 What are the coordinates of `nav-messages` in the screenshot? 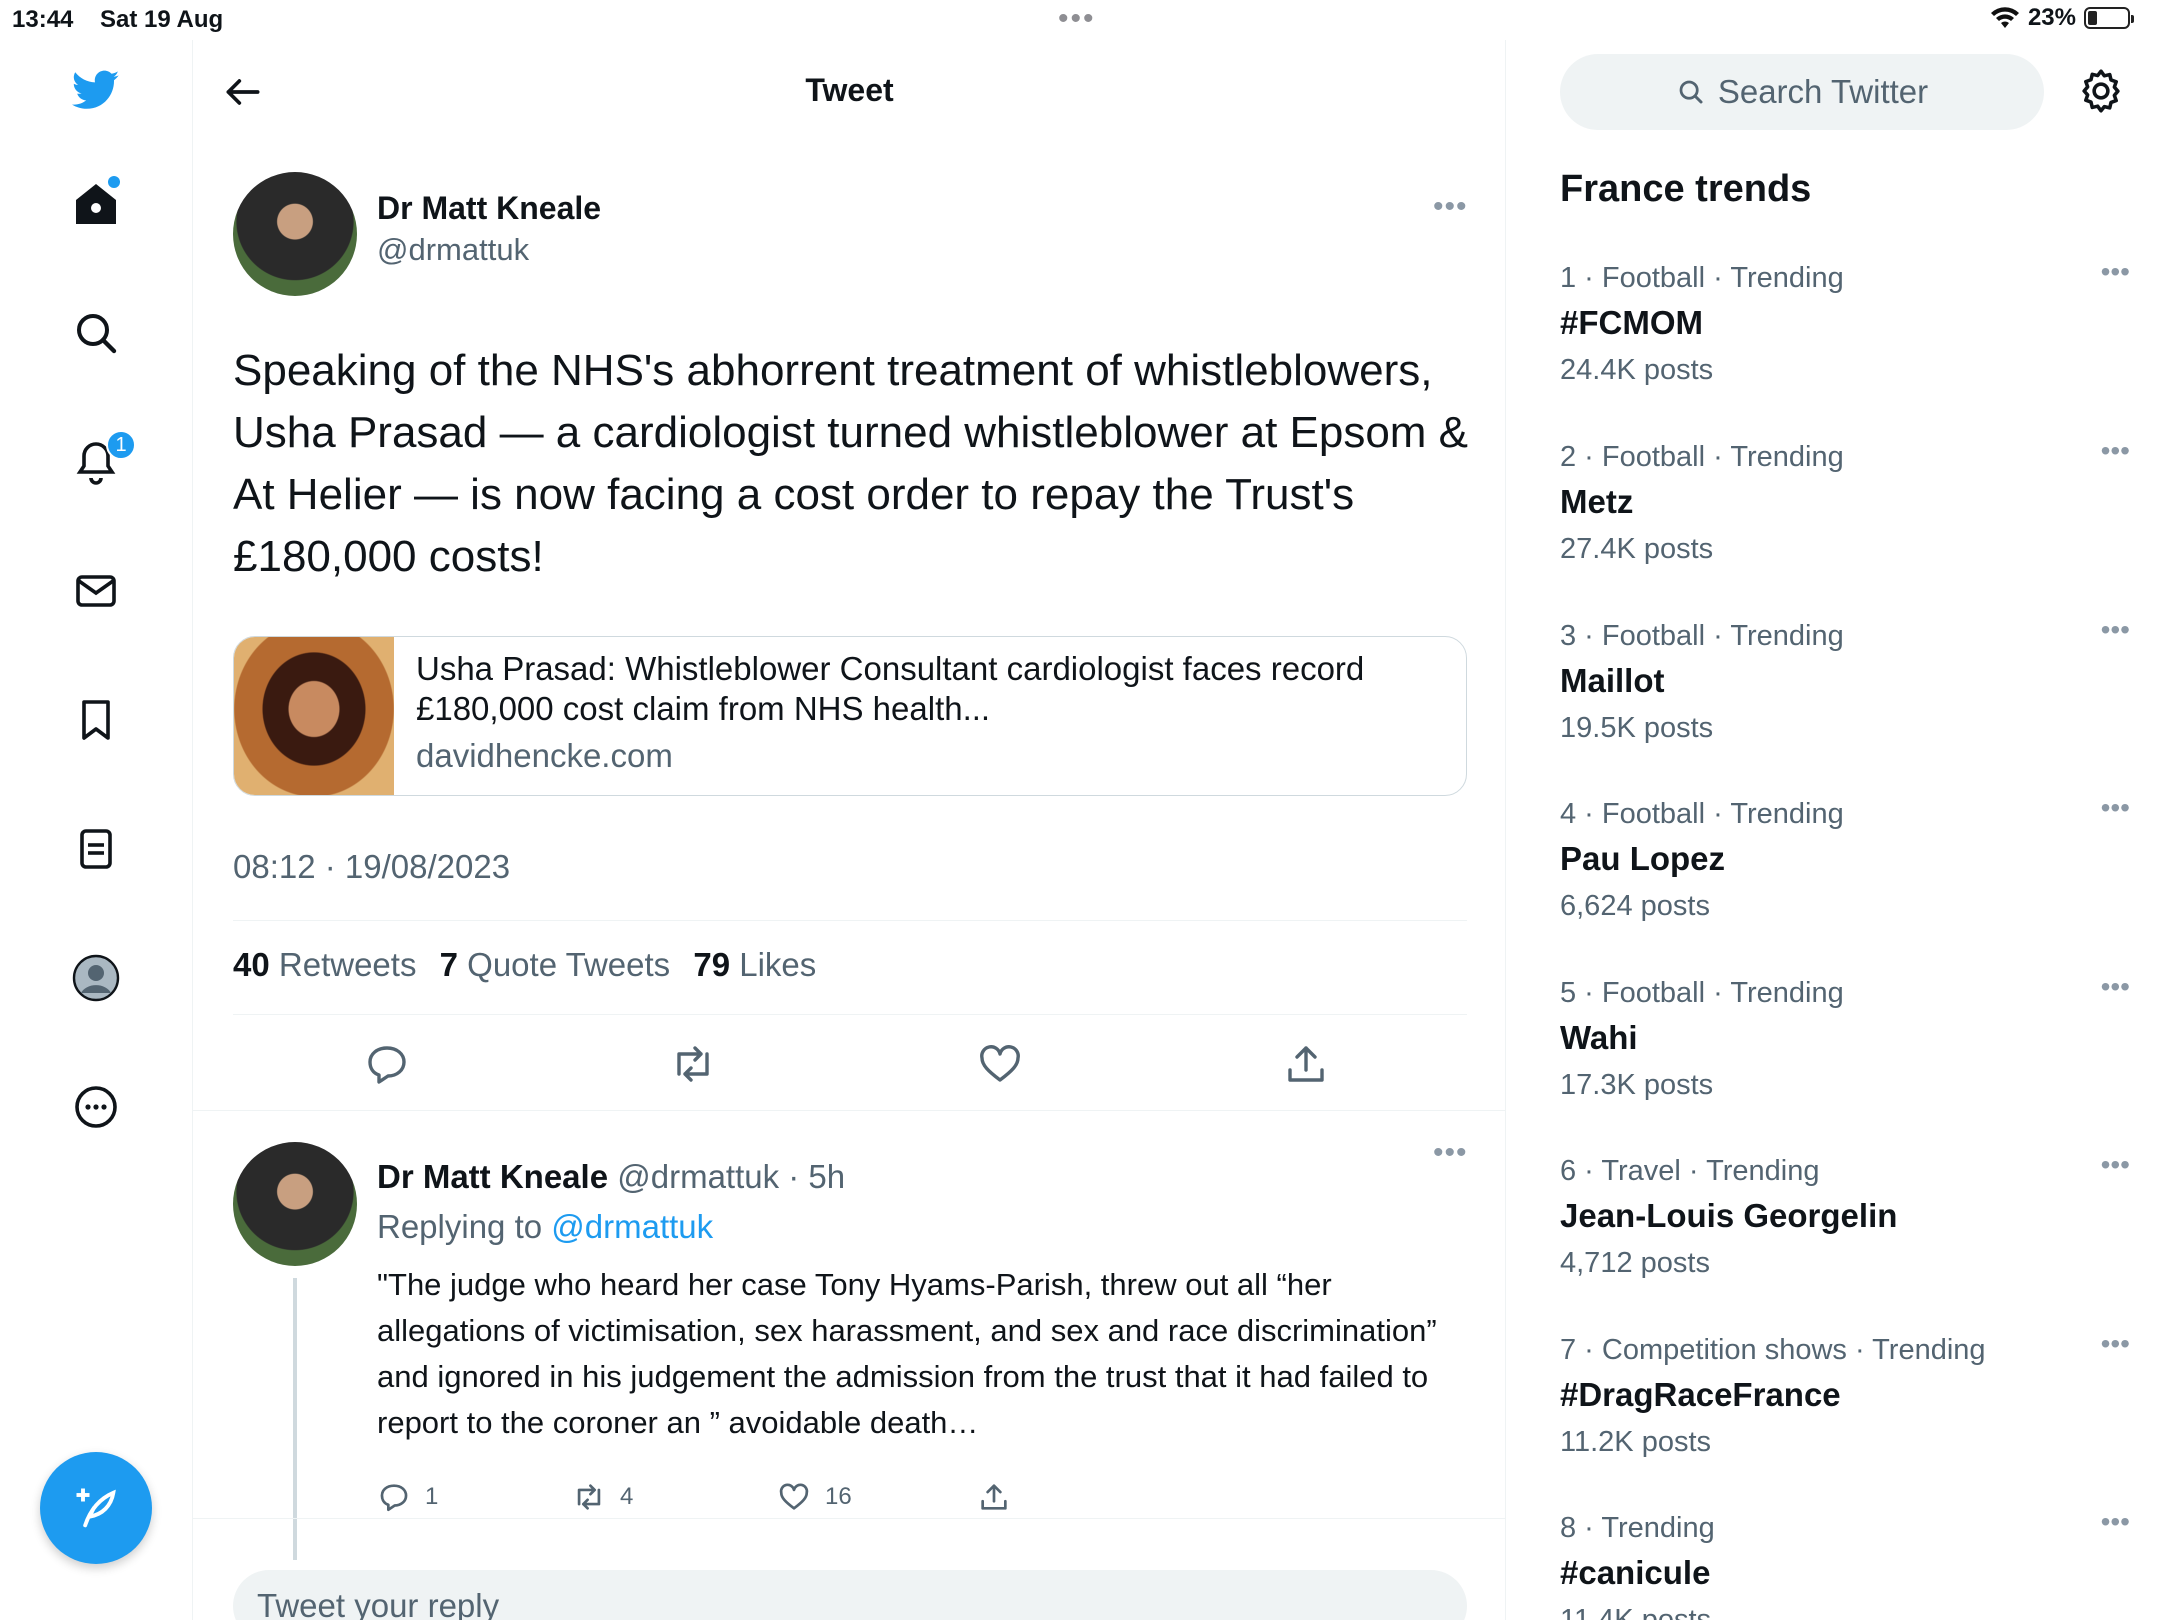 It's located at (96, 591).